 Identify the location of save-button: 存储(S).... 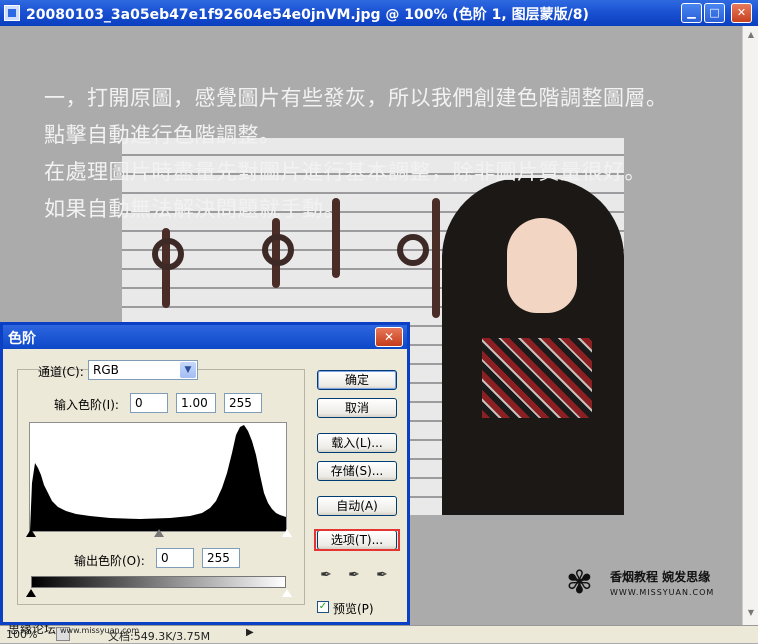
(357, 471).